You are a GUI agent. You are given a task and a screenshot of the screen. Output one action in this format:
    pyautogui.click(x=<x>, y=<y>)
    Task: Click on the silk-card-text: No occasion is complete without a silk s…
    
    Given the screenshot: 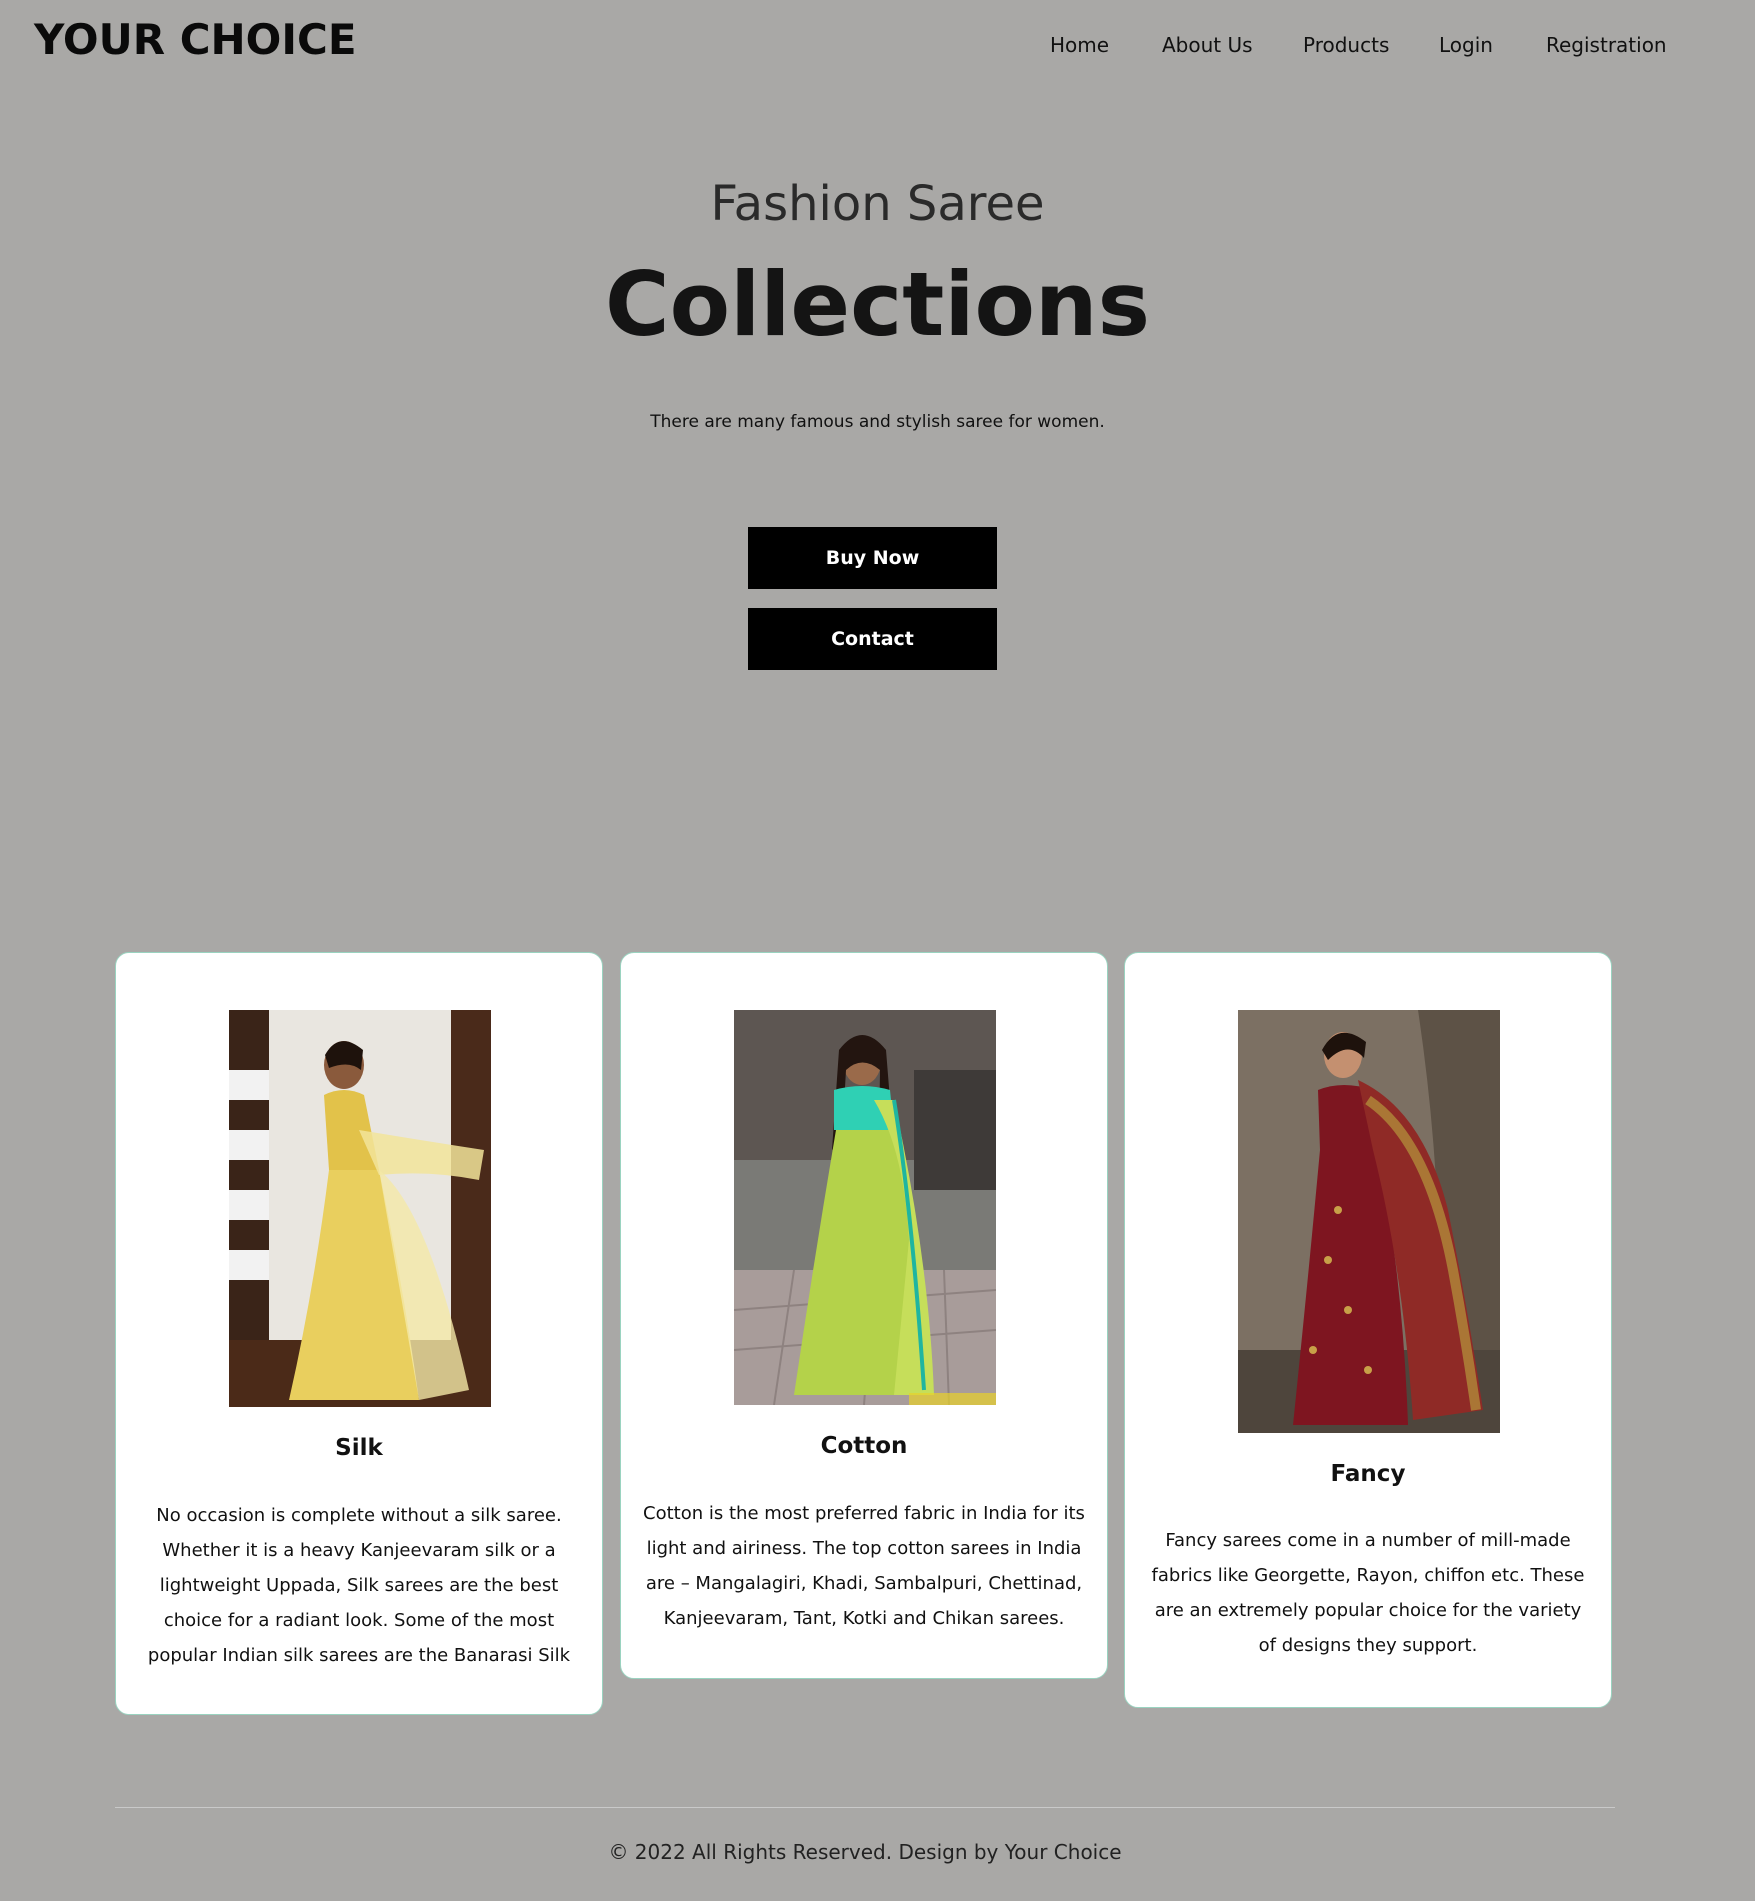 What is the action you would take?
    pyautogui.click(x=359, y=1585)
    